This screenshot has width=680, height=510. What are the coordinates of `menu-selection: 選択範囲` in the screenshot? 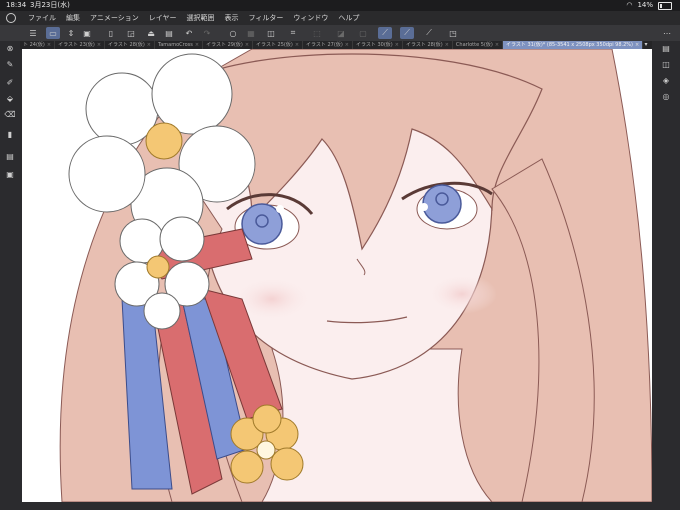 It's located at (201, 18).